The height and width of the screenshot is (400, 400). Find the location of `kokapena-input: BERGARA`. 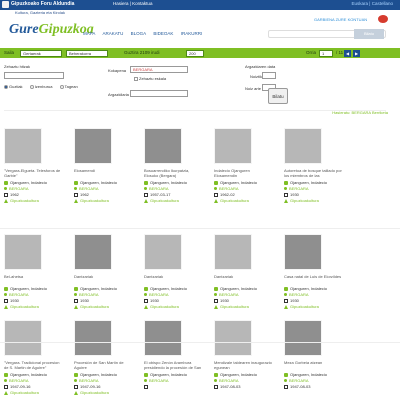

kokapena-input: BERGARA is located at coordinates (159, 69).